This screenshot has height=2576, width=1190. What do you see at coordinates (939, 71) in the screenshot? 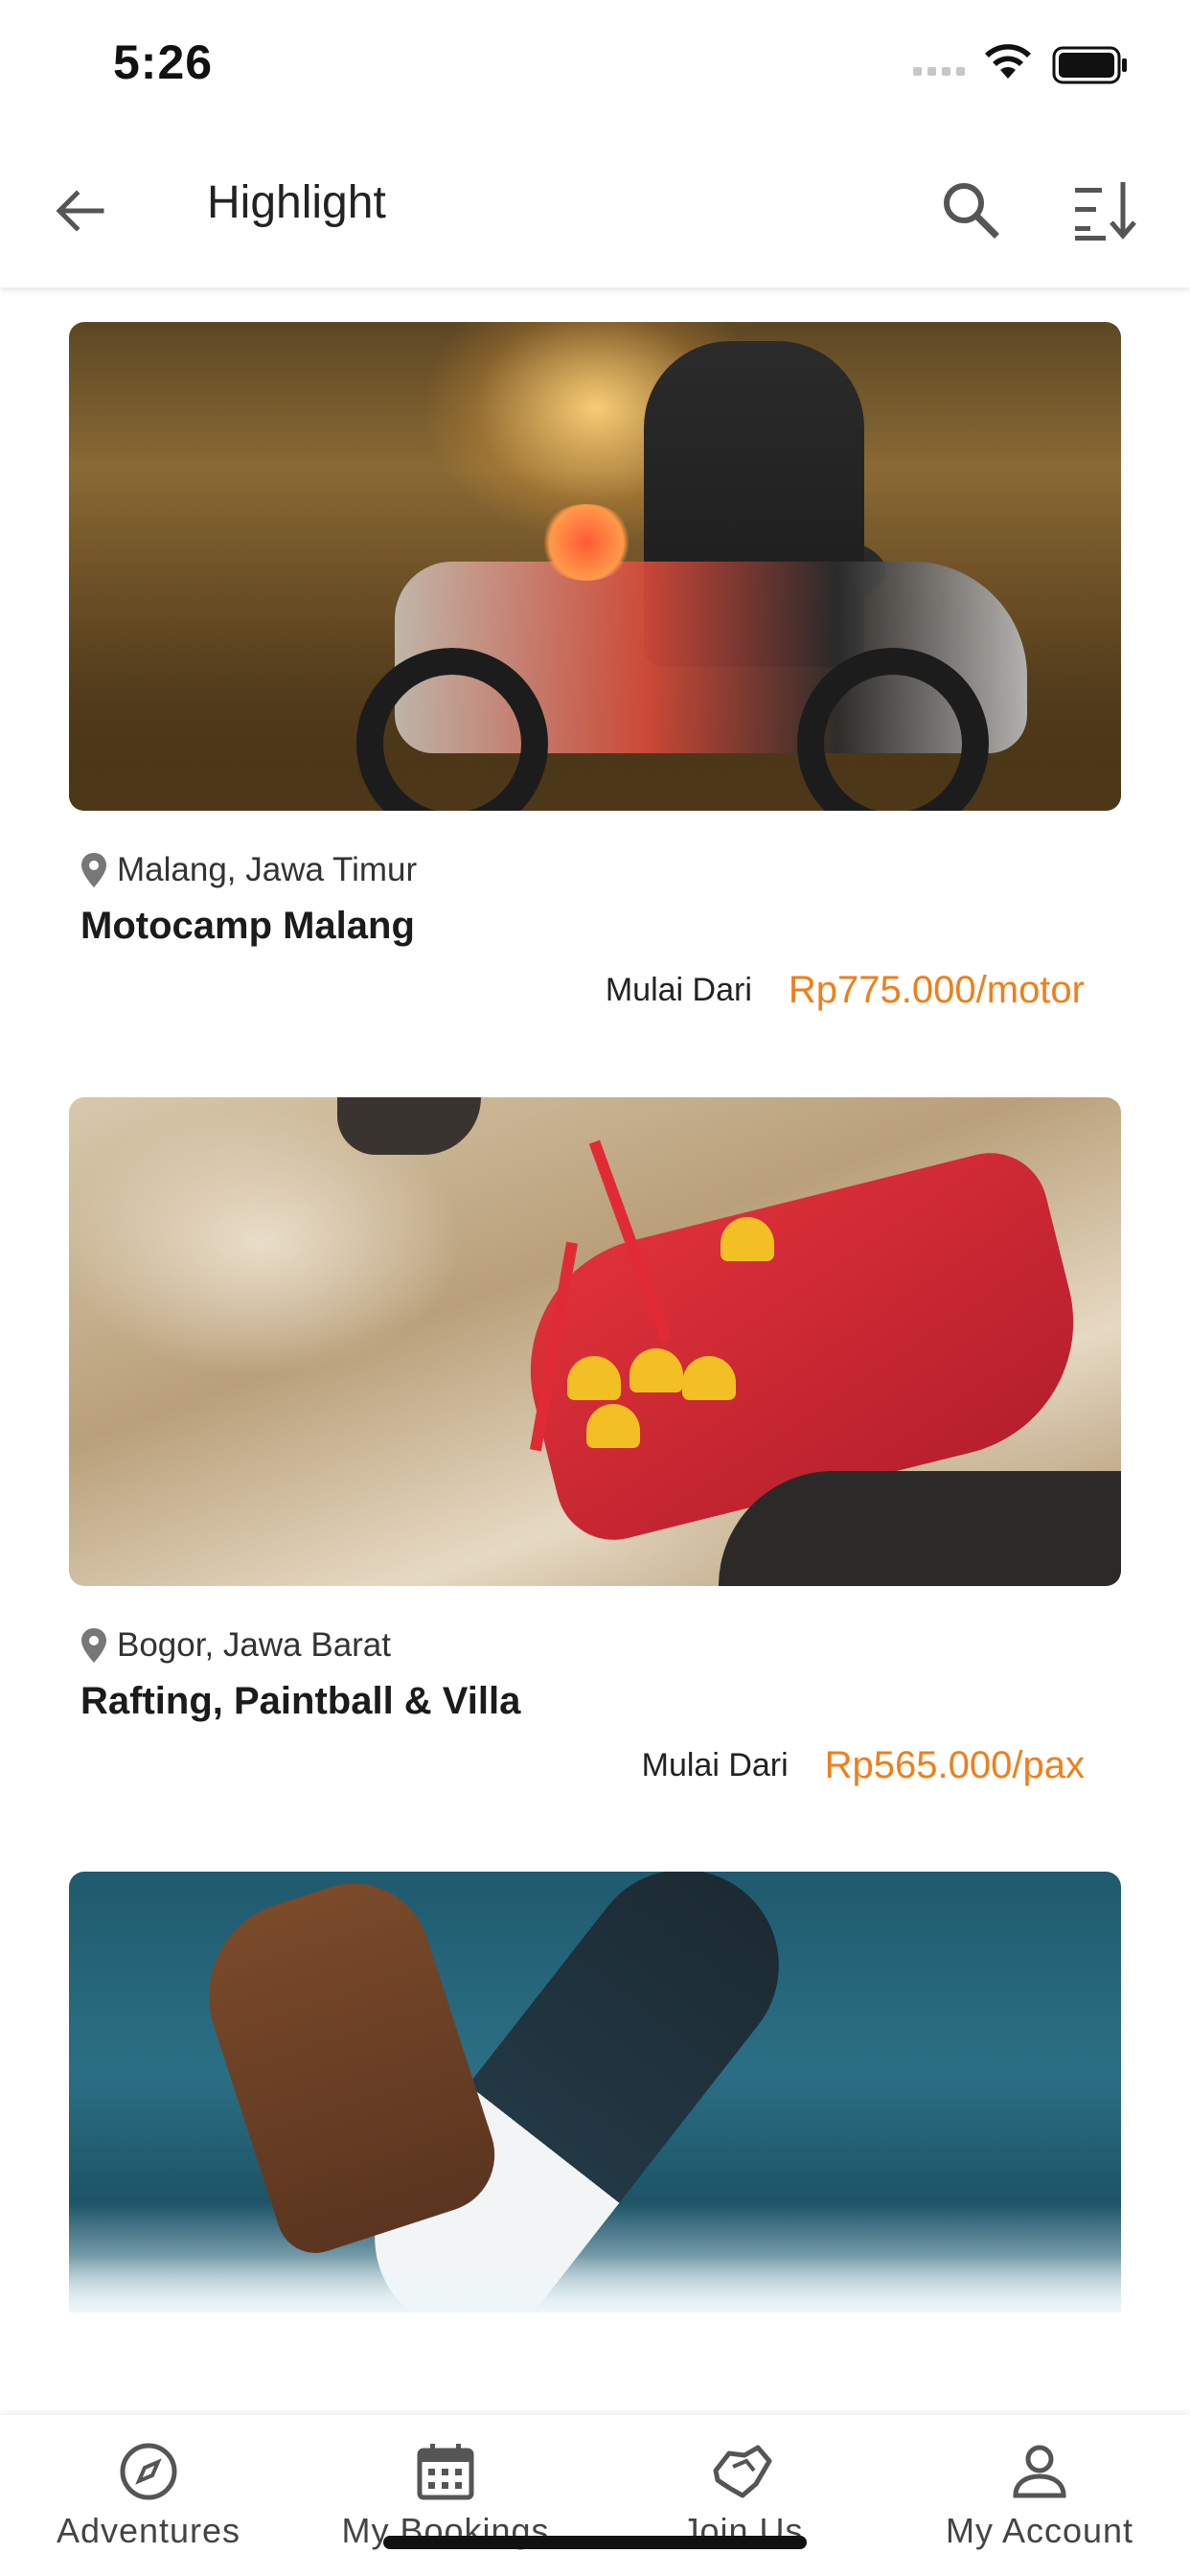
I see `cellular-signal-icon` at bounding box center [939, 71].